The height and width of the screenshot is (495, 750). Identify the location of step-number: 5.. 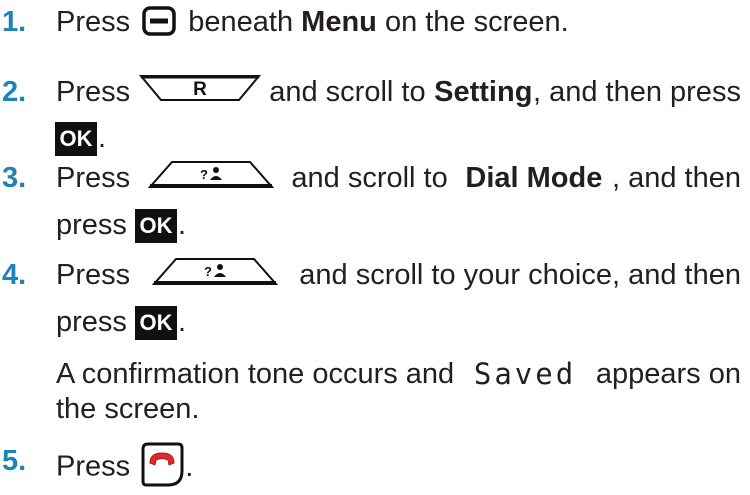
(14, 461).